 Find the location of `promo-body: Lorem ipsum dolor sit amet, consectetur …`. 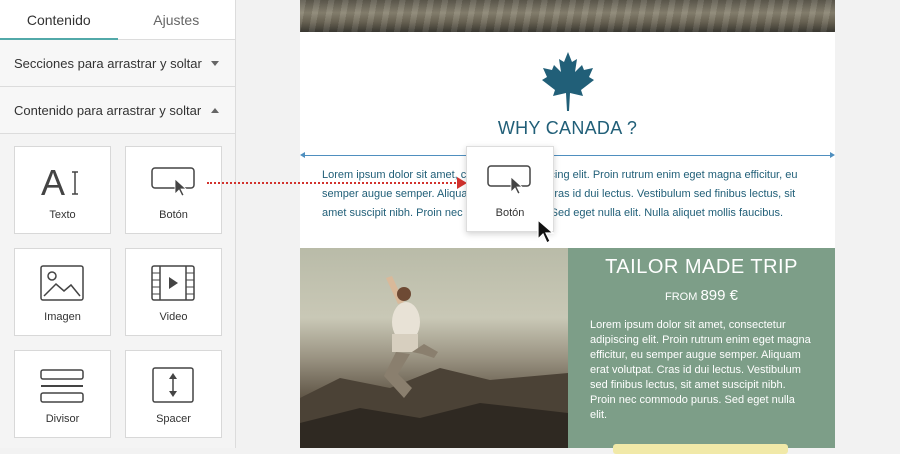

promo-body: Lorem ipsum dolor sit amet, consectetur … is located at coordinates (700, 370).